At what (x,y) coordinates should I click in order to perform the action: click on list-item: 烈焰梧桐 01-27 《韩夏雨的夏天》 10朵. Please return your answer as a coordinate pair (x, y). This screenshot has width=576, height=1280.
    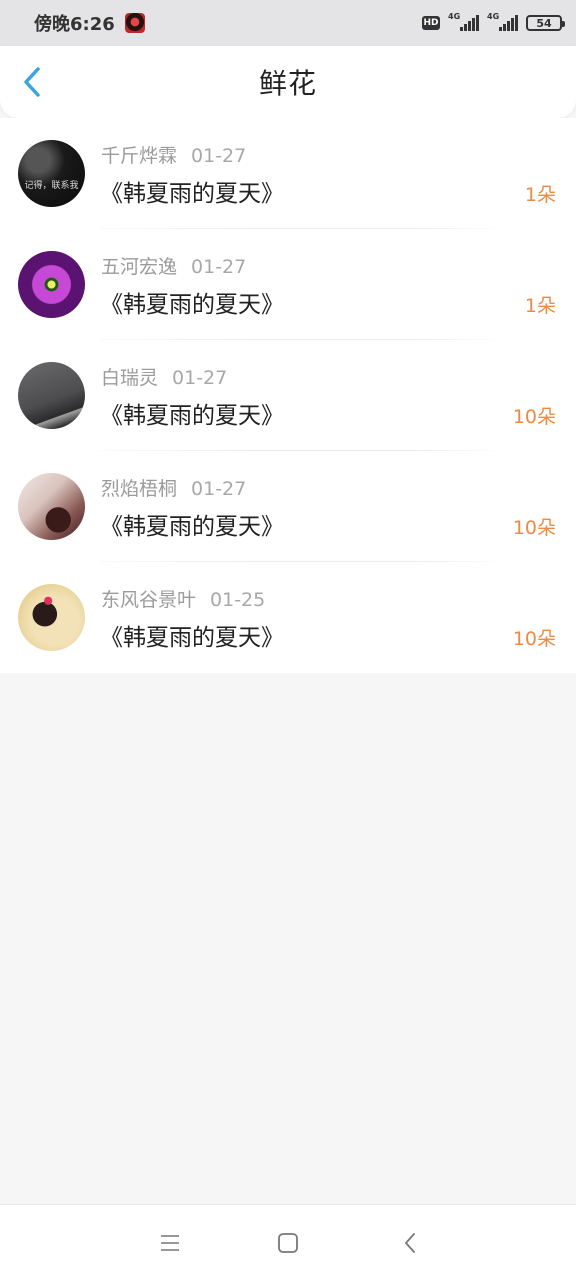
    Looking at the image, I should click on (288, 506).